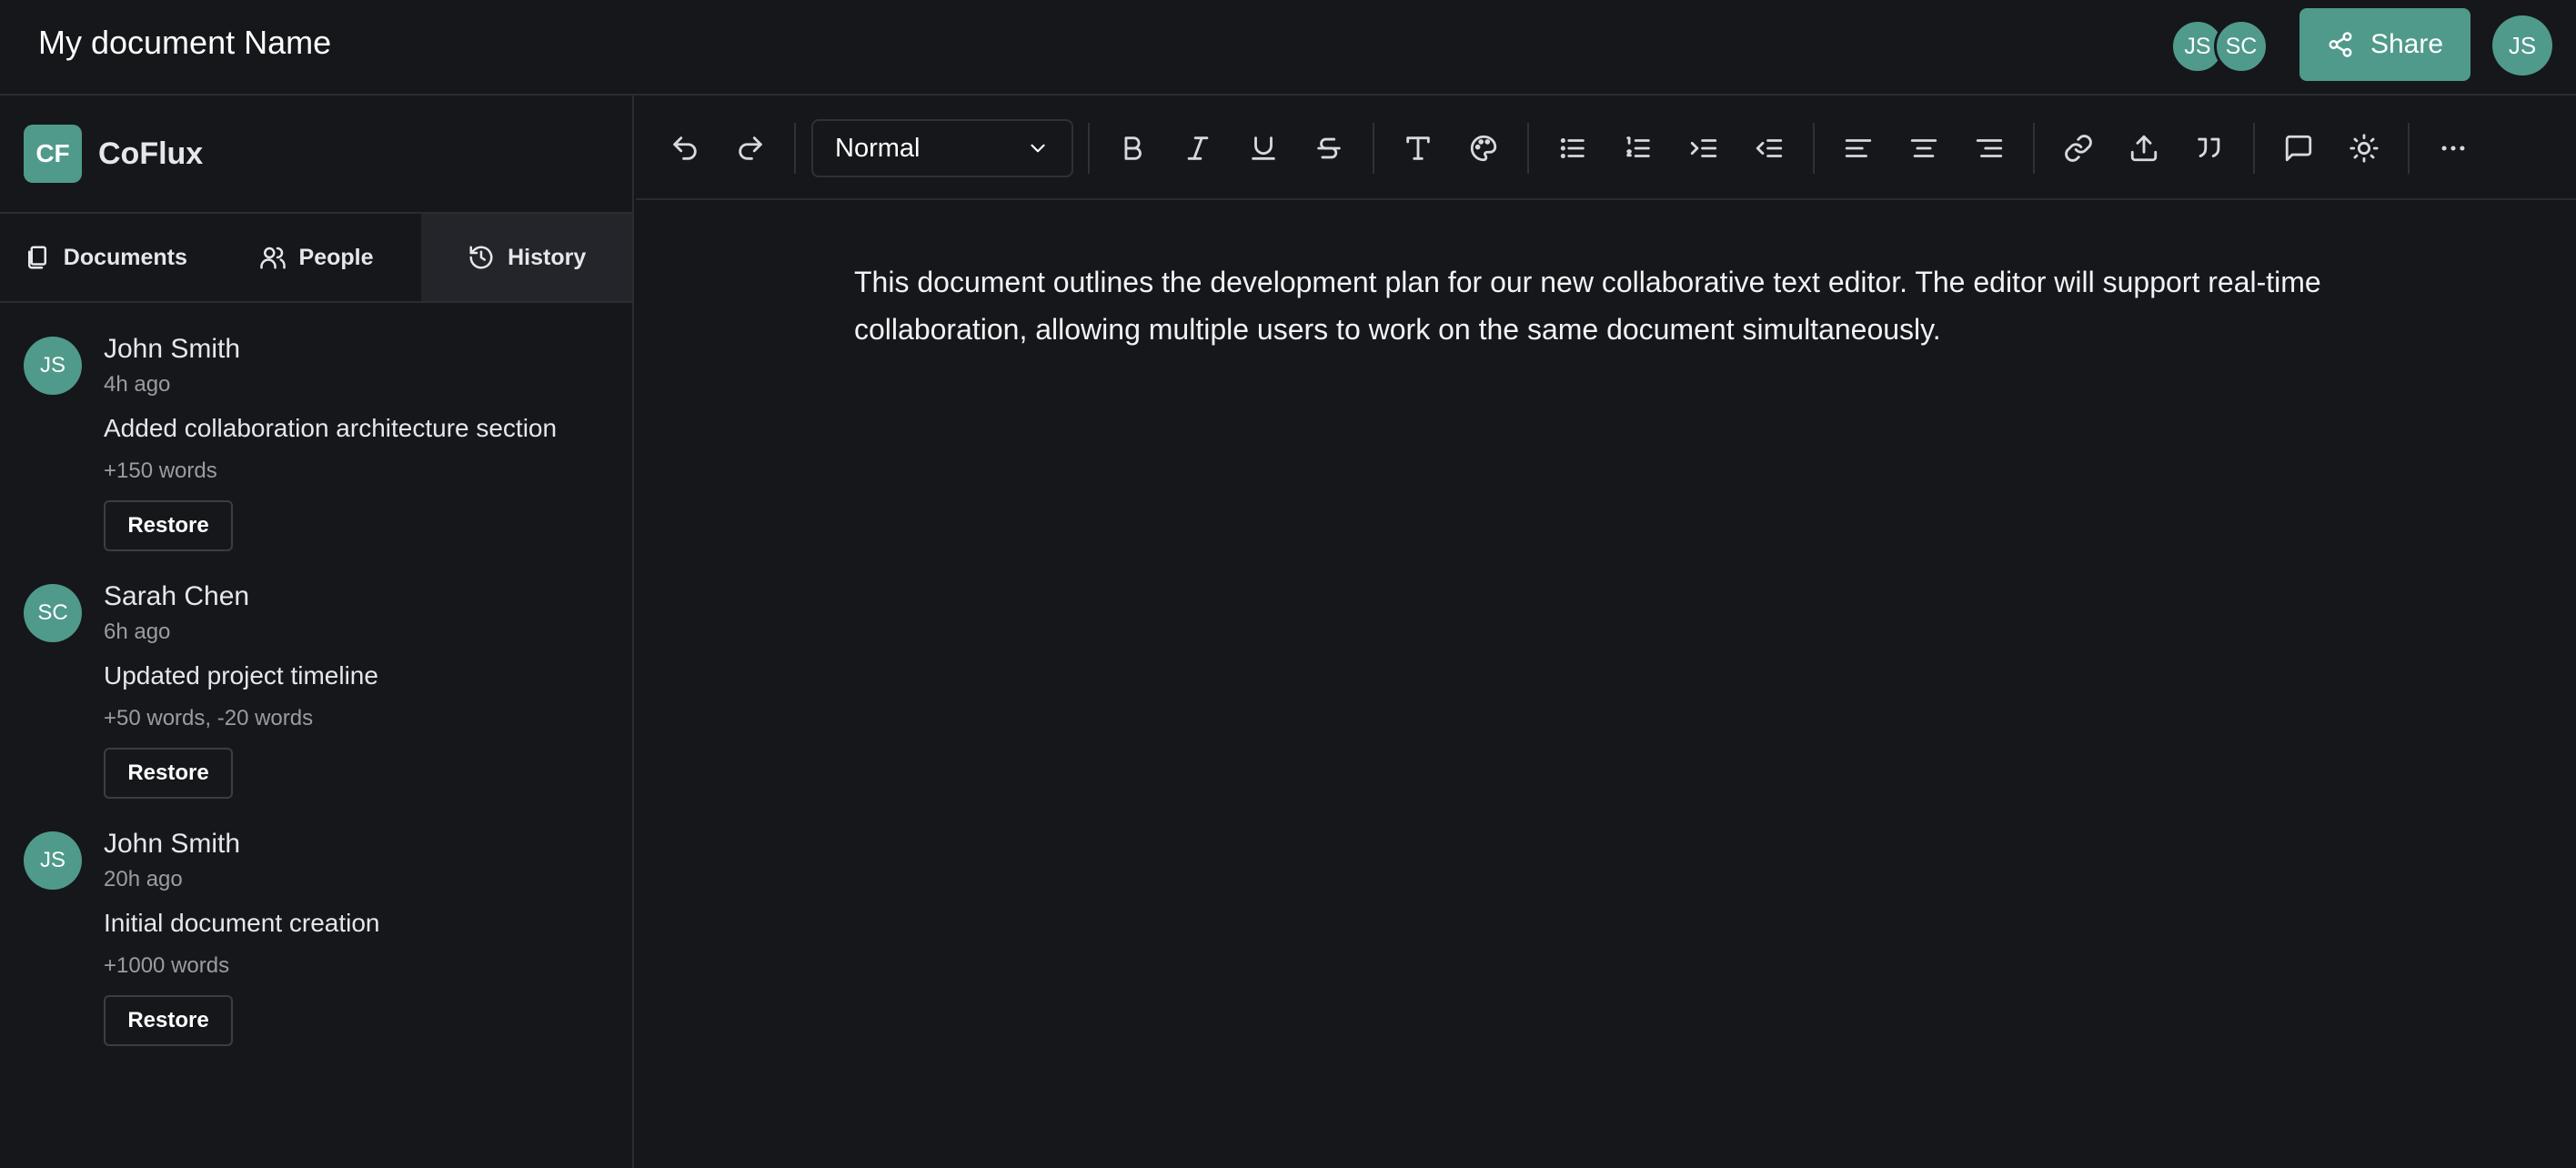  I want to click on formatting-toolbar: Normal, so click(1606, 148).